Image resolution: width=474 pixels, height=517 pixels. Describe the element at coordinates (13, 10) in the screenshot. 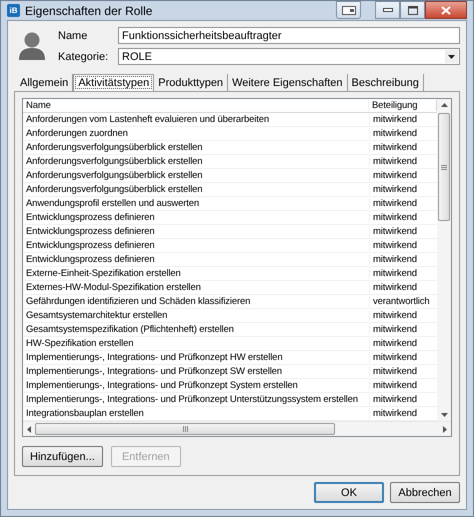

I see `app-icon: iB` at that location.